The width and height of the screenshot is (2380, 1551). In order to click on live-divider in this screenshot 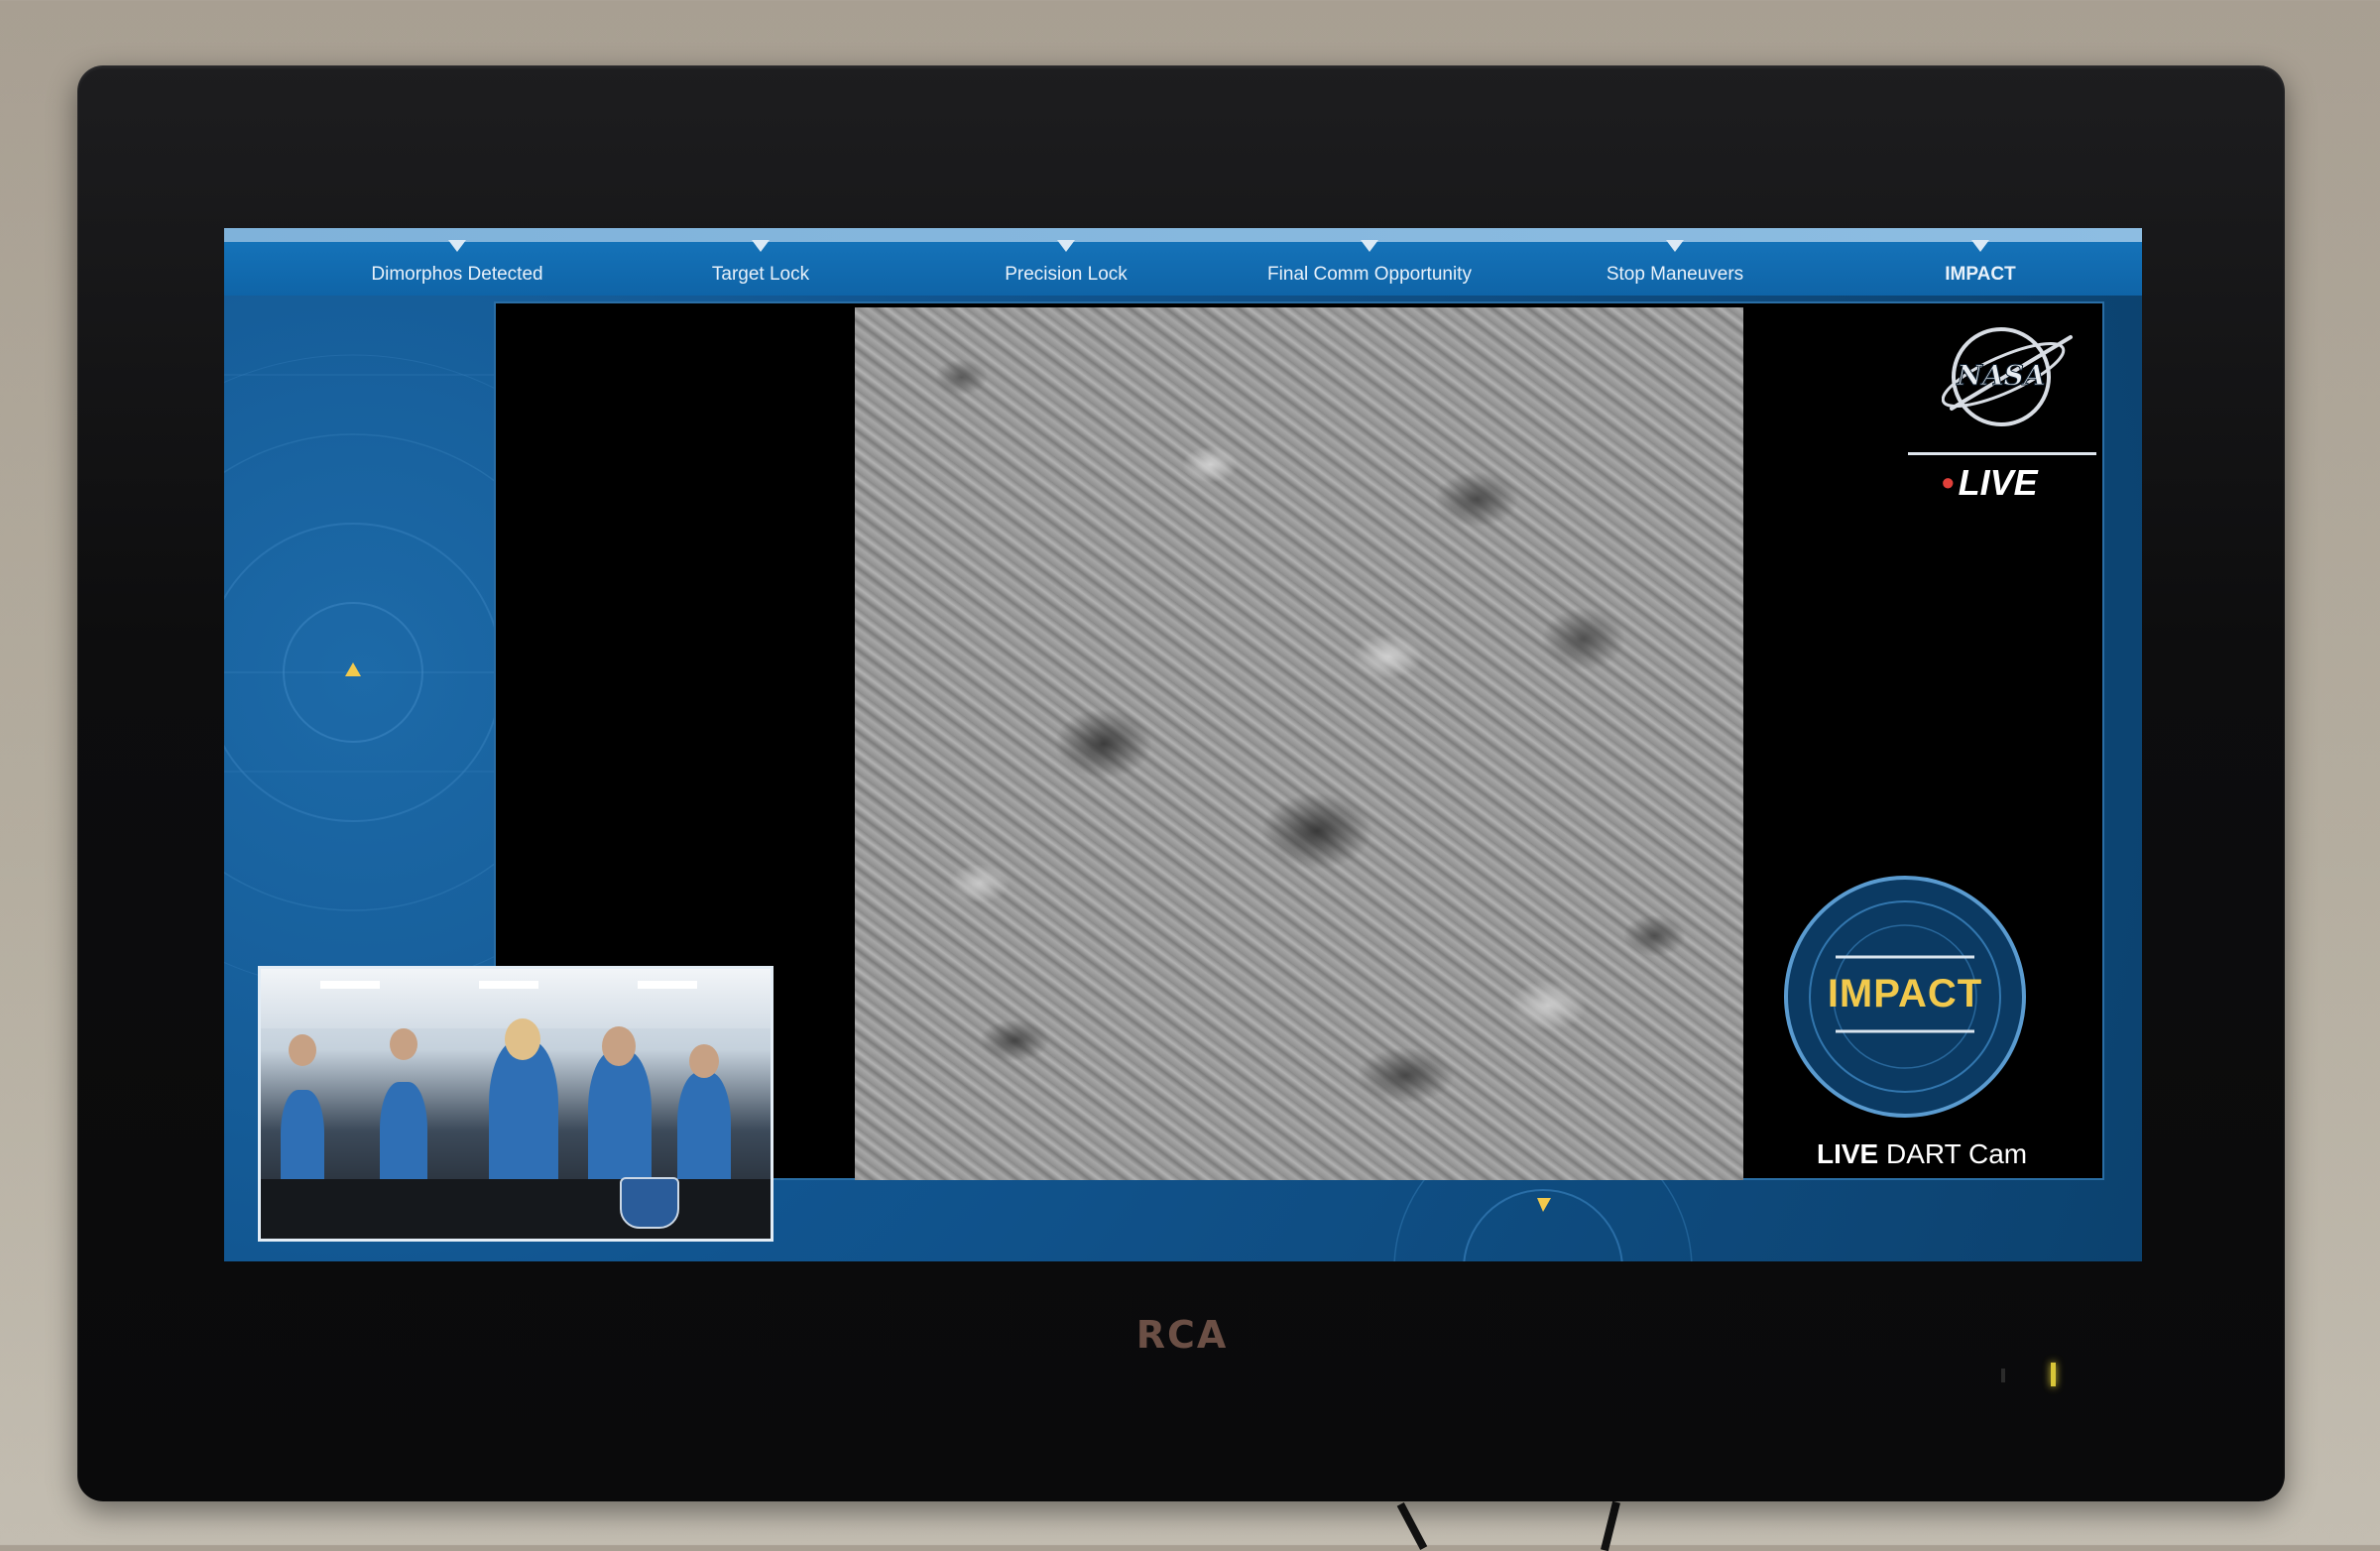, I will do `click(2002, 453)`.